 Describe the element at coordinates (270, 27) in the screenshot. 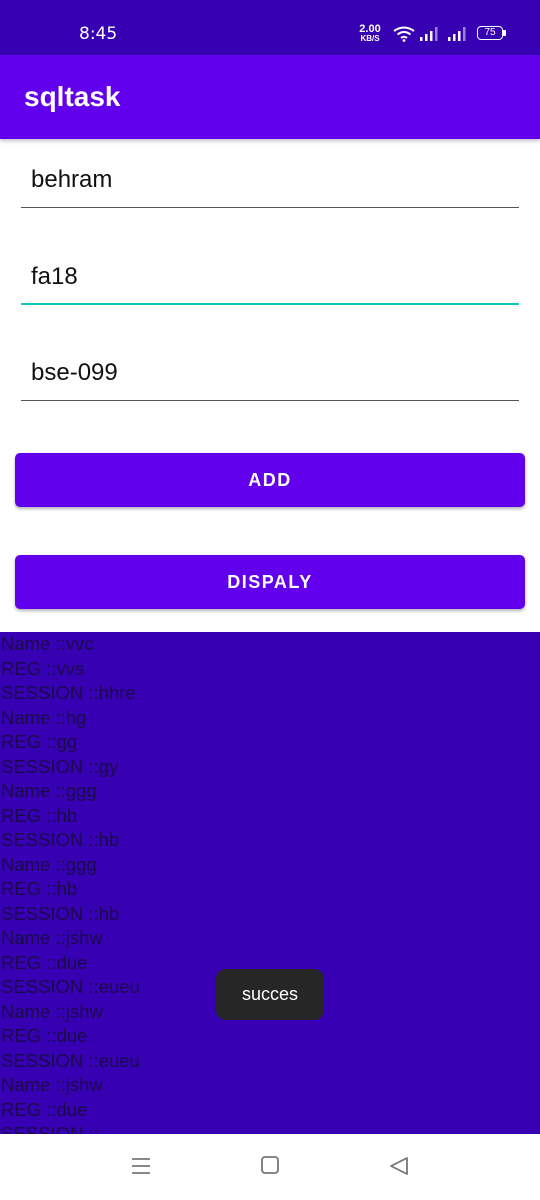

I see `status-bar: 8:45 2.00 KB/S 75` at that location.